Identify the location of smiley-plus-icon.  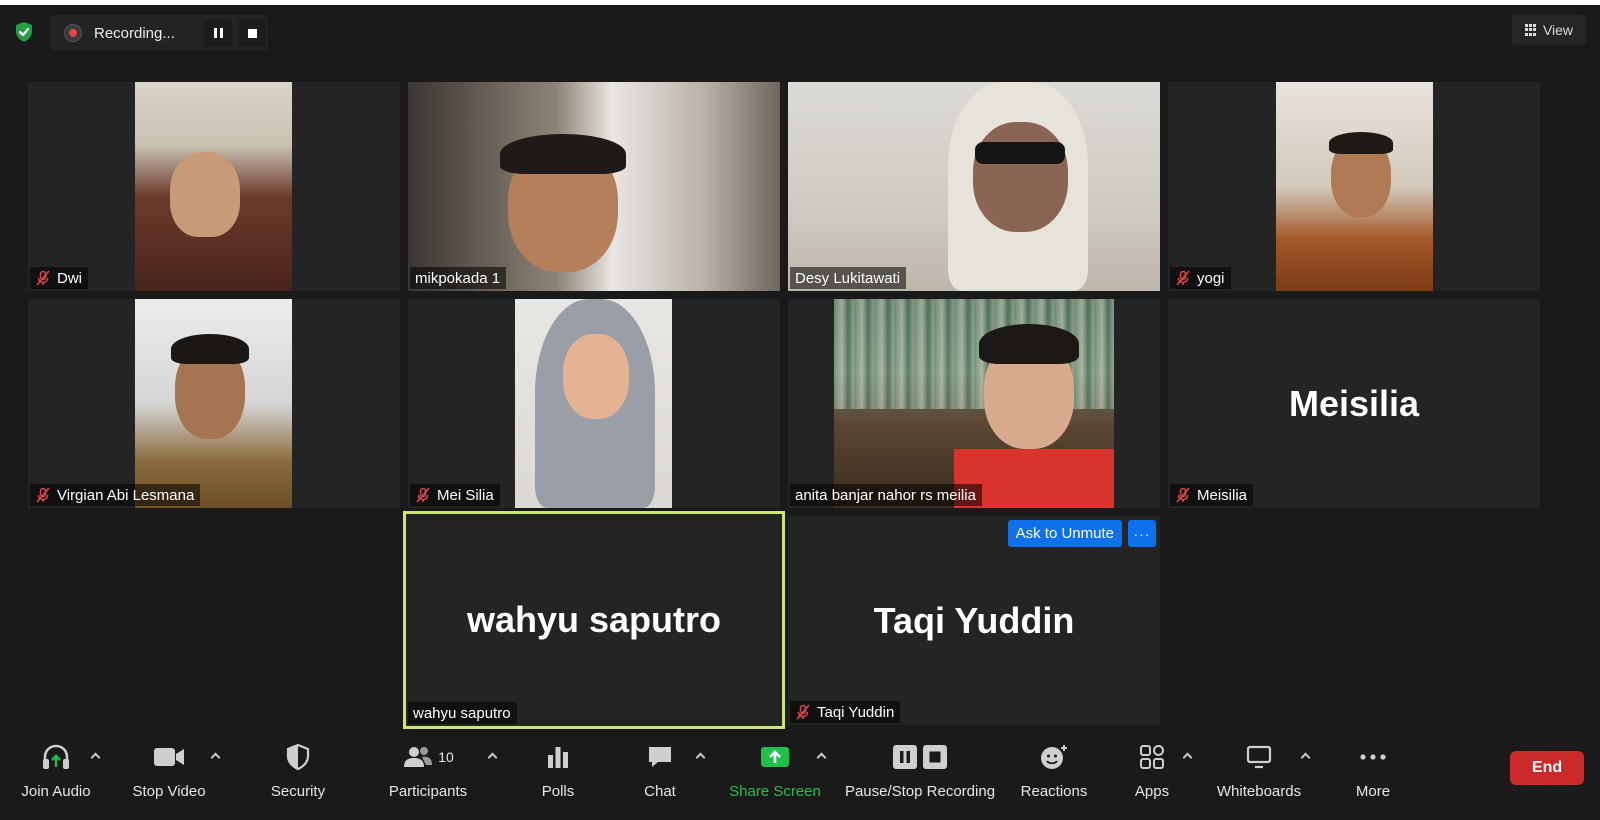
(1054, 757).